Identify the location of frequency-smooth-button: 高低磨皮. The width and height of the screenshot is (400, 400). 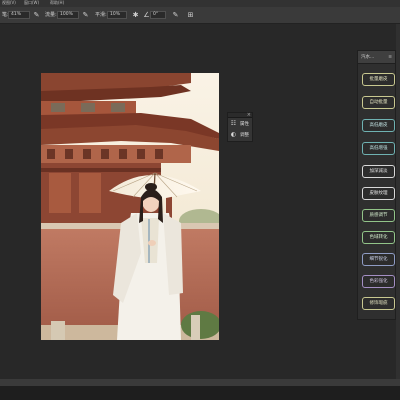
(378, 125).